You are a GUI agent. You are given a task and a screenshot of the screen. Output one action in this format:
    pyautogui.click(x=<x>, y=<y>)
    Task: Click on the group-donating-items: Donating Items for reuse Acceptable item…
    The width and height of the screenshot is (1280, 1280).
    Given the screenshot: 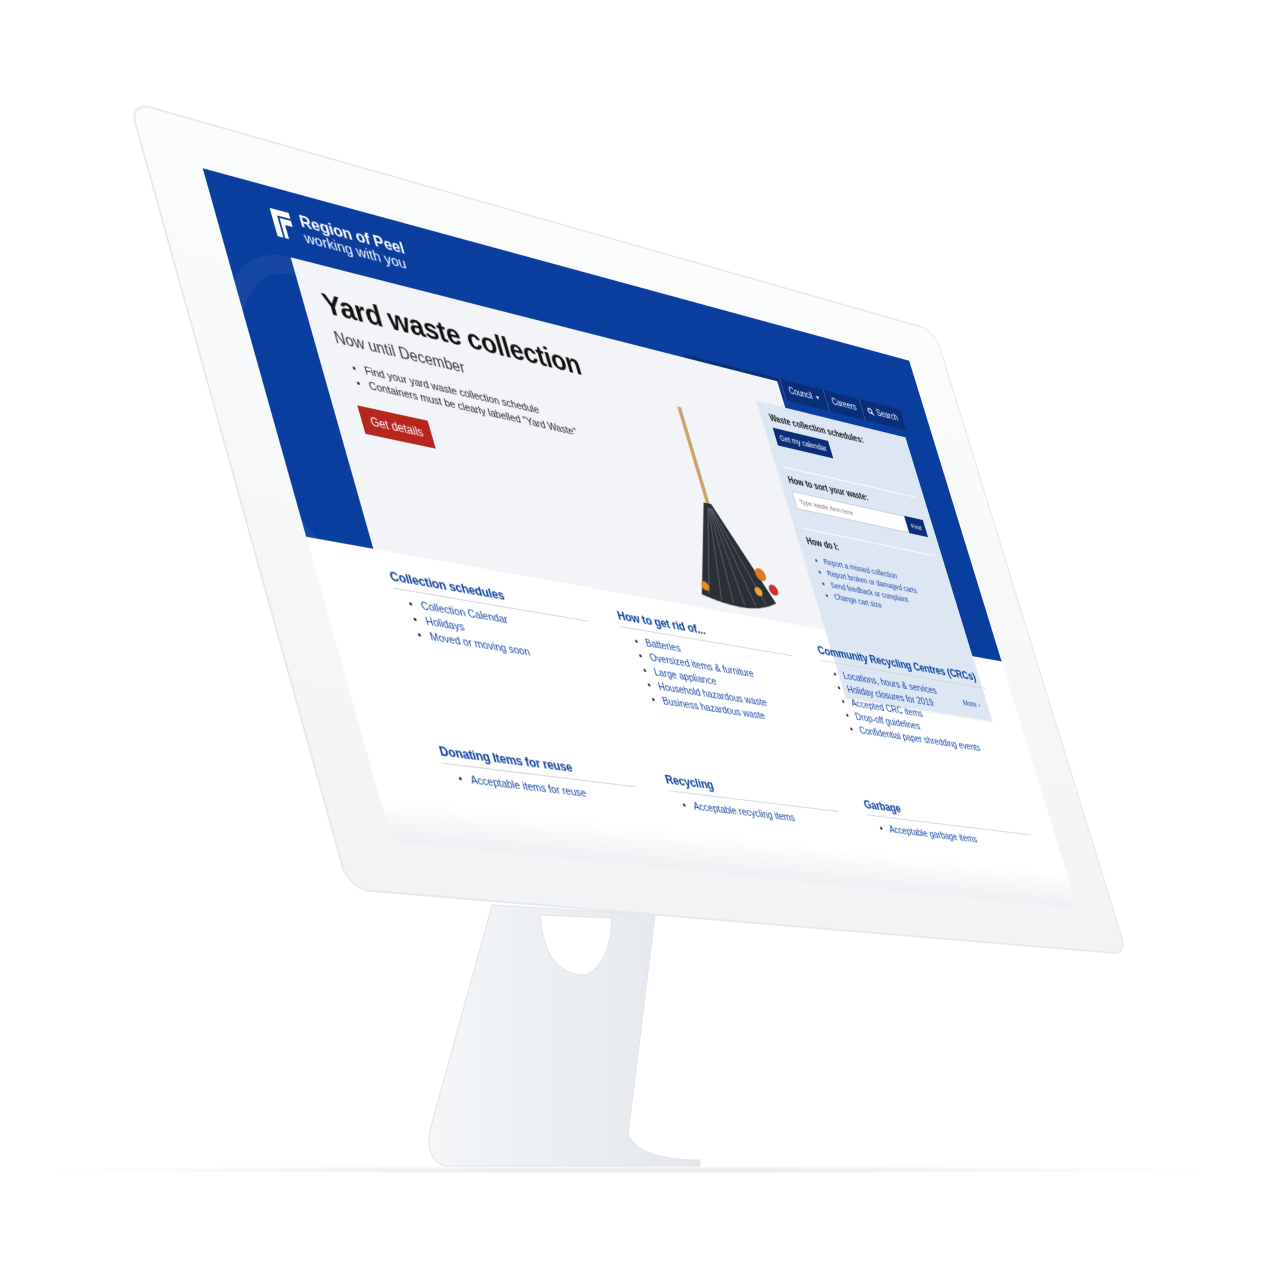 What is the action you would take?
    pyautogui.click(x=539, y=775)
    